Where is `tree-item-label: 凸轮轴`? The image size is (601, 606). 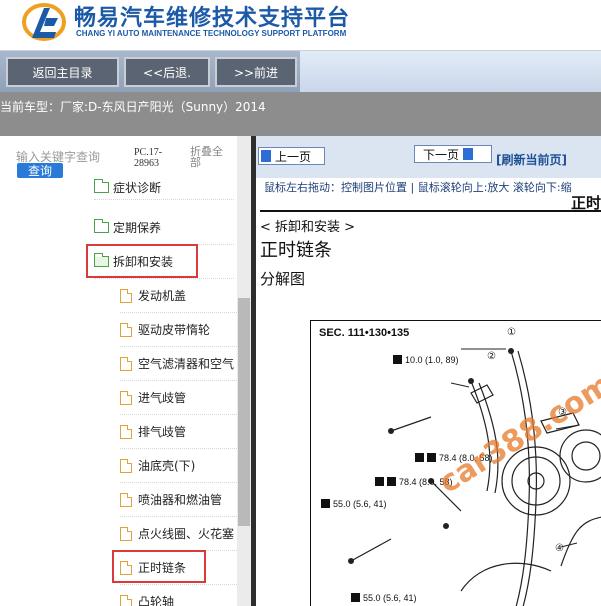
tree-item-label: 凸轮轴 is located at coordinates (156, 600).